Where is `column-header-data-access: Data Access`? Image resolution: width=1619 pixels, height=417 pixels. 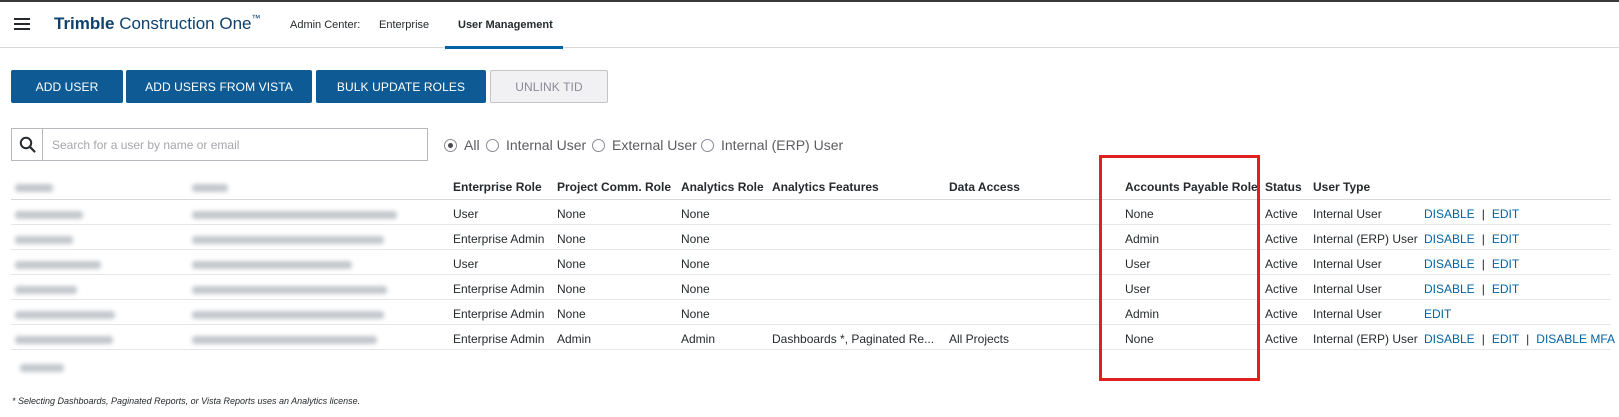
column-header-data-access: Data Access is located at coordinates (984, 187).